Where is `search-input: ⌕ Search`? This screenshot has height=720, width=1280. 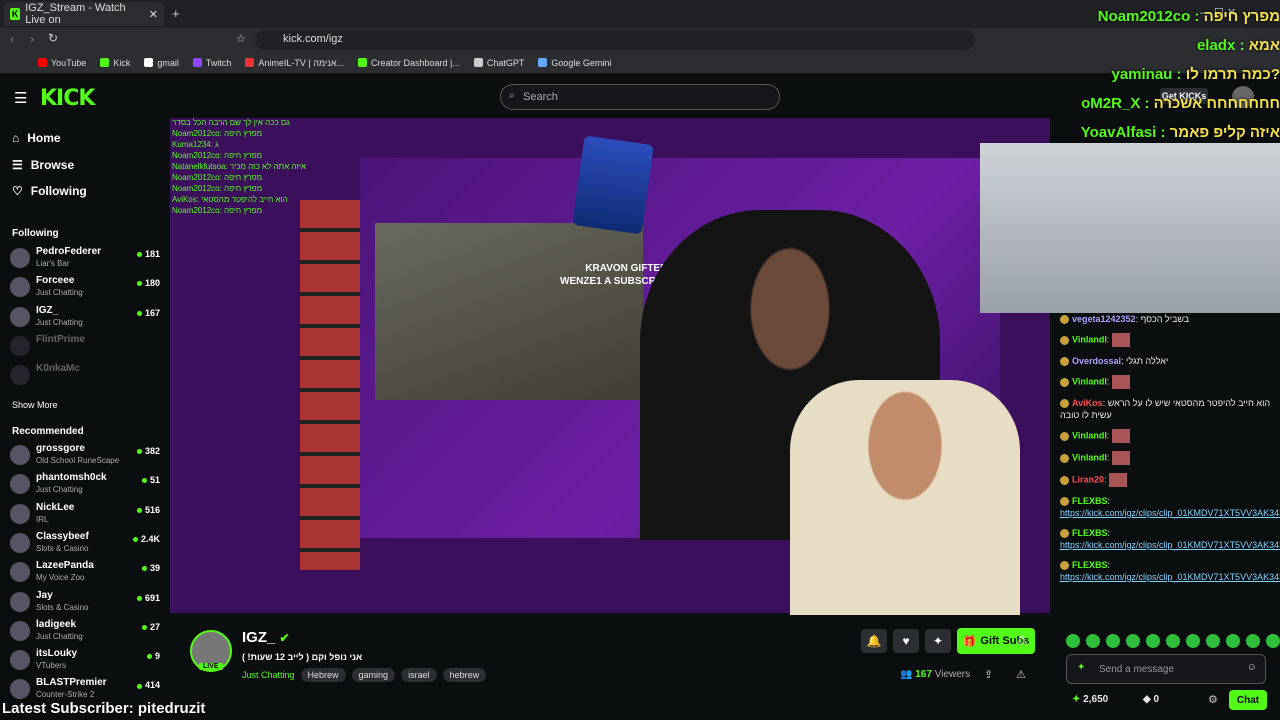 search-input: ⌕ Search is located at coordinates (640, 97).